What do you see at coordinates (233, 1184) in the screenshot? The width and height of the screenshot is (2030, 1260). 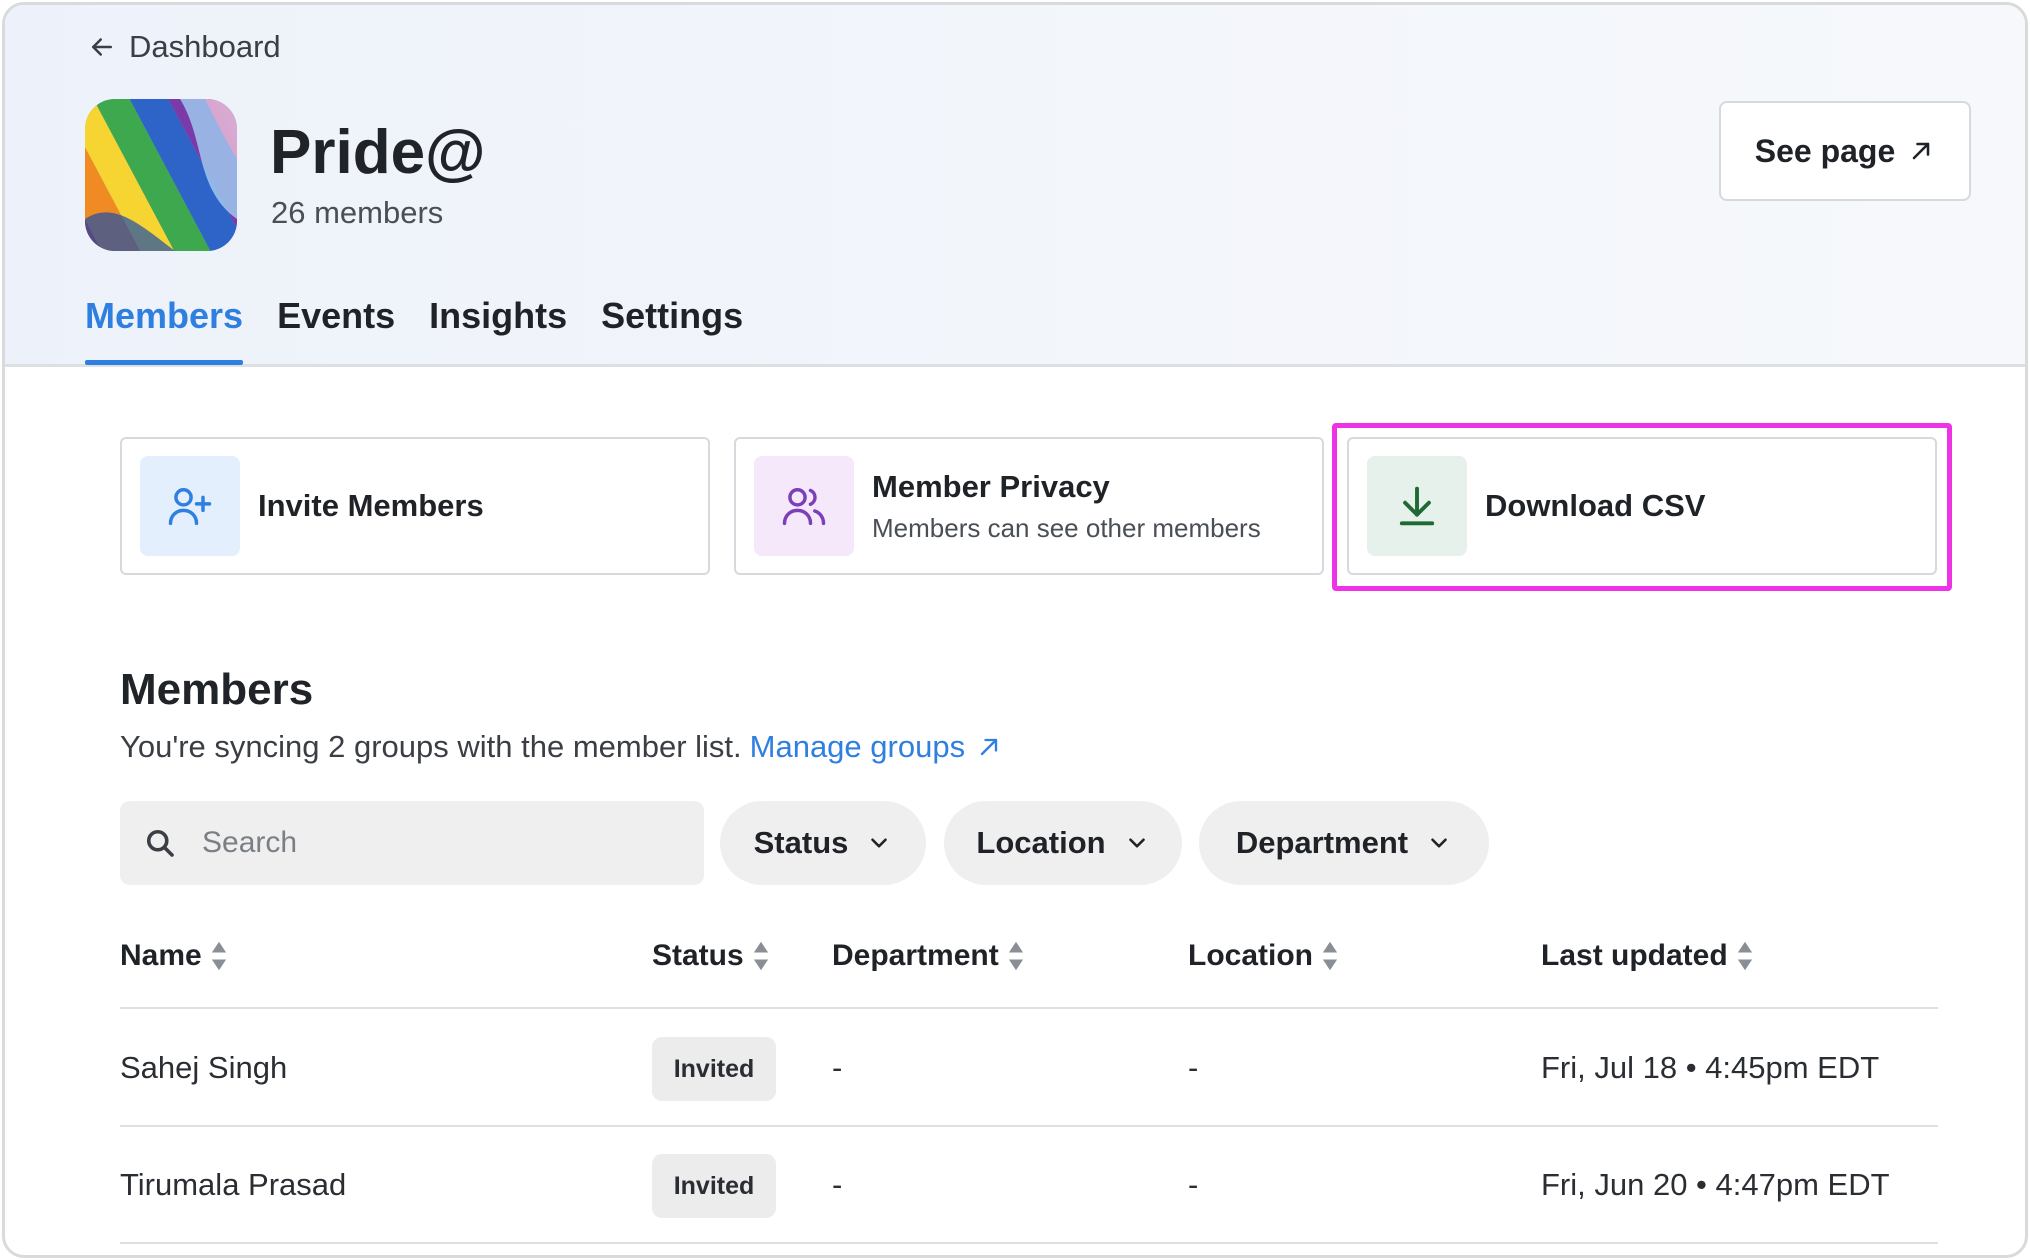 I see `member-name: Tirumala Prasad` at bounding box center [233, 1184].